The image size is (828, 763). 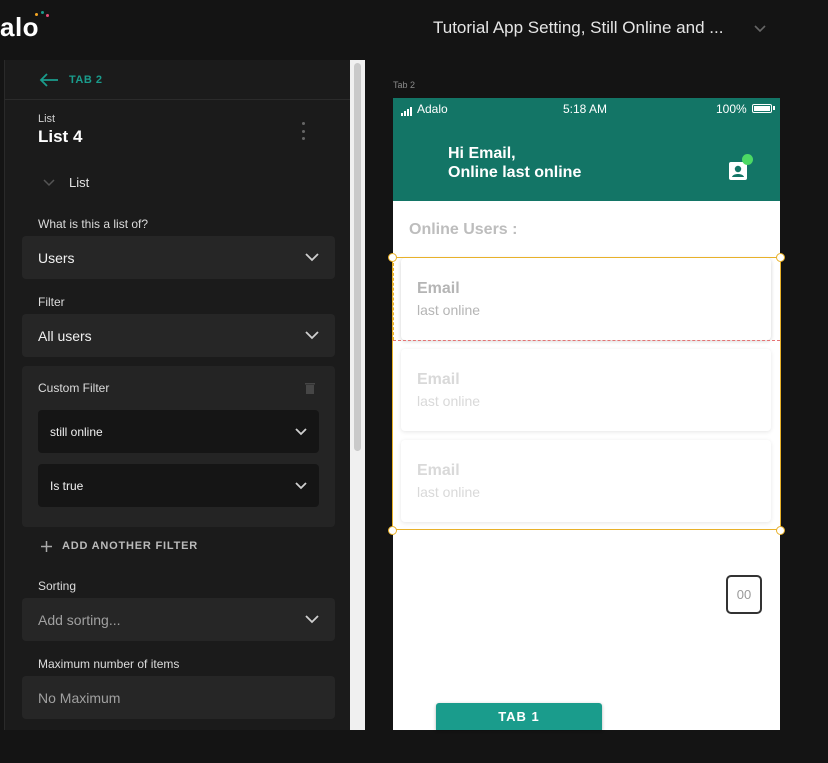 I want to click on resize-handle-top-left, so click(x=392, y=257).